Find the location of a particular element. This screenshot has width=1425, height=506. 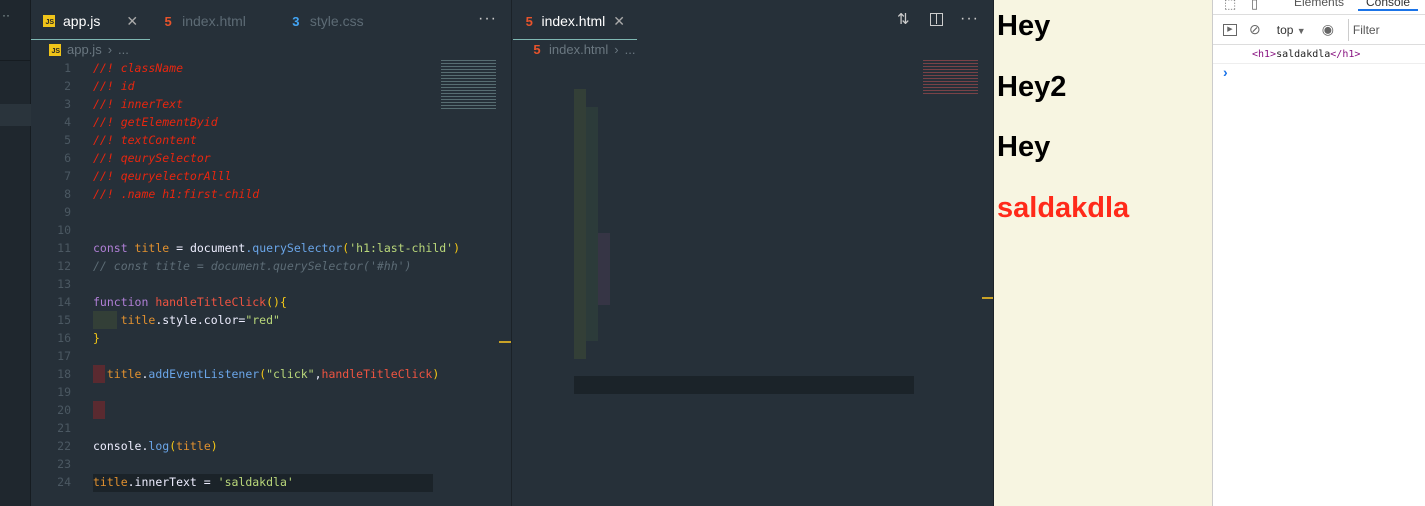

device-toggle-icon: ▯ is located at coordinates (1254, 6).